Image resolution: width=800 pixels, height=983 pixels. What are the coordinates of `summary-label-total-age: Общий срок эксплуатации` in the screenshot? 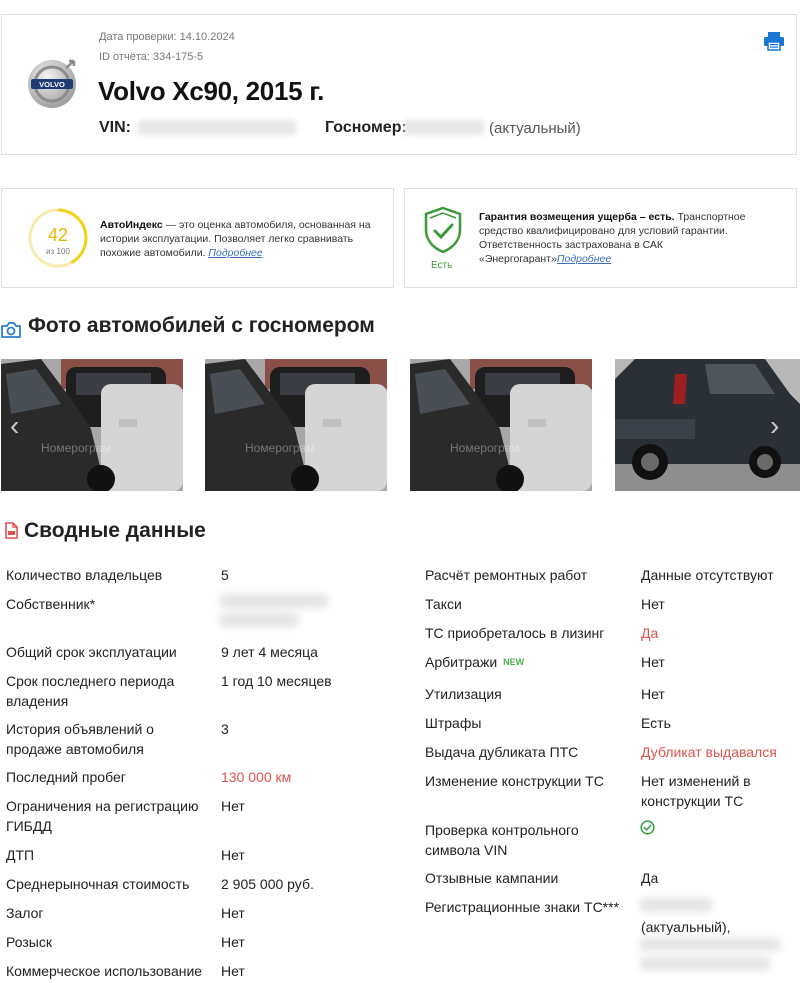 It's located at (91, 652).